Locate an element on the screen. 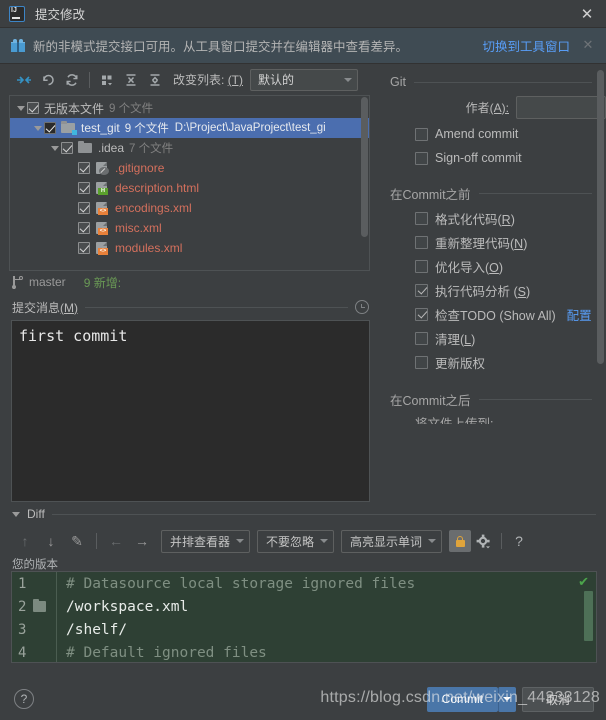 The image size is (606, 720). next-difference-icon: ↓ is located at coordinates (51, 541).